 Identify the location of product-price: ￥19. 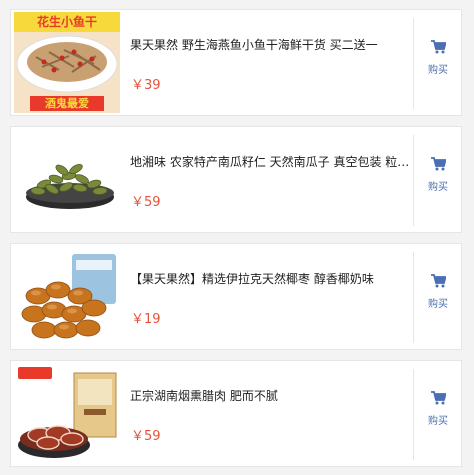
(146, 319).